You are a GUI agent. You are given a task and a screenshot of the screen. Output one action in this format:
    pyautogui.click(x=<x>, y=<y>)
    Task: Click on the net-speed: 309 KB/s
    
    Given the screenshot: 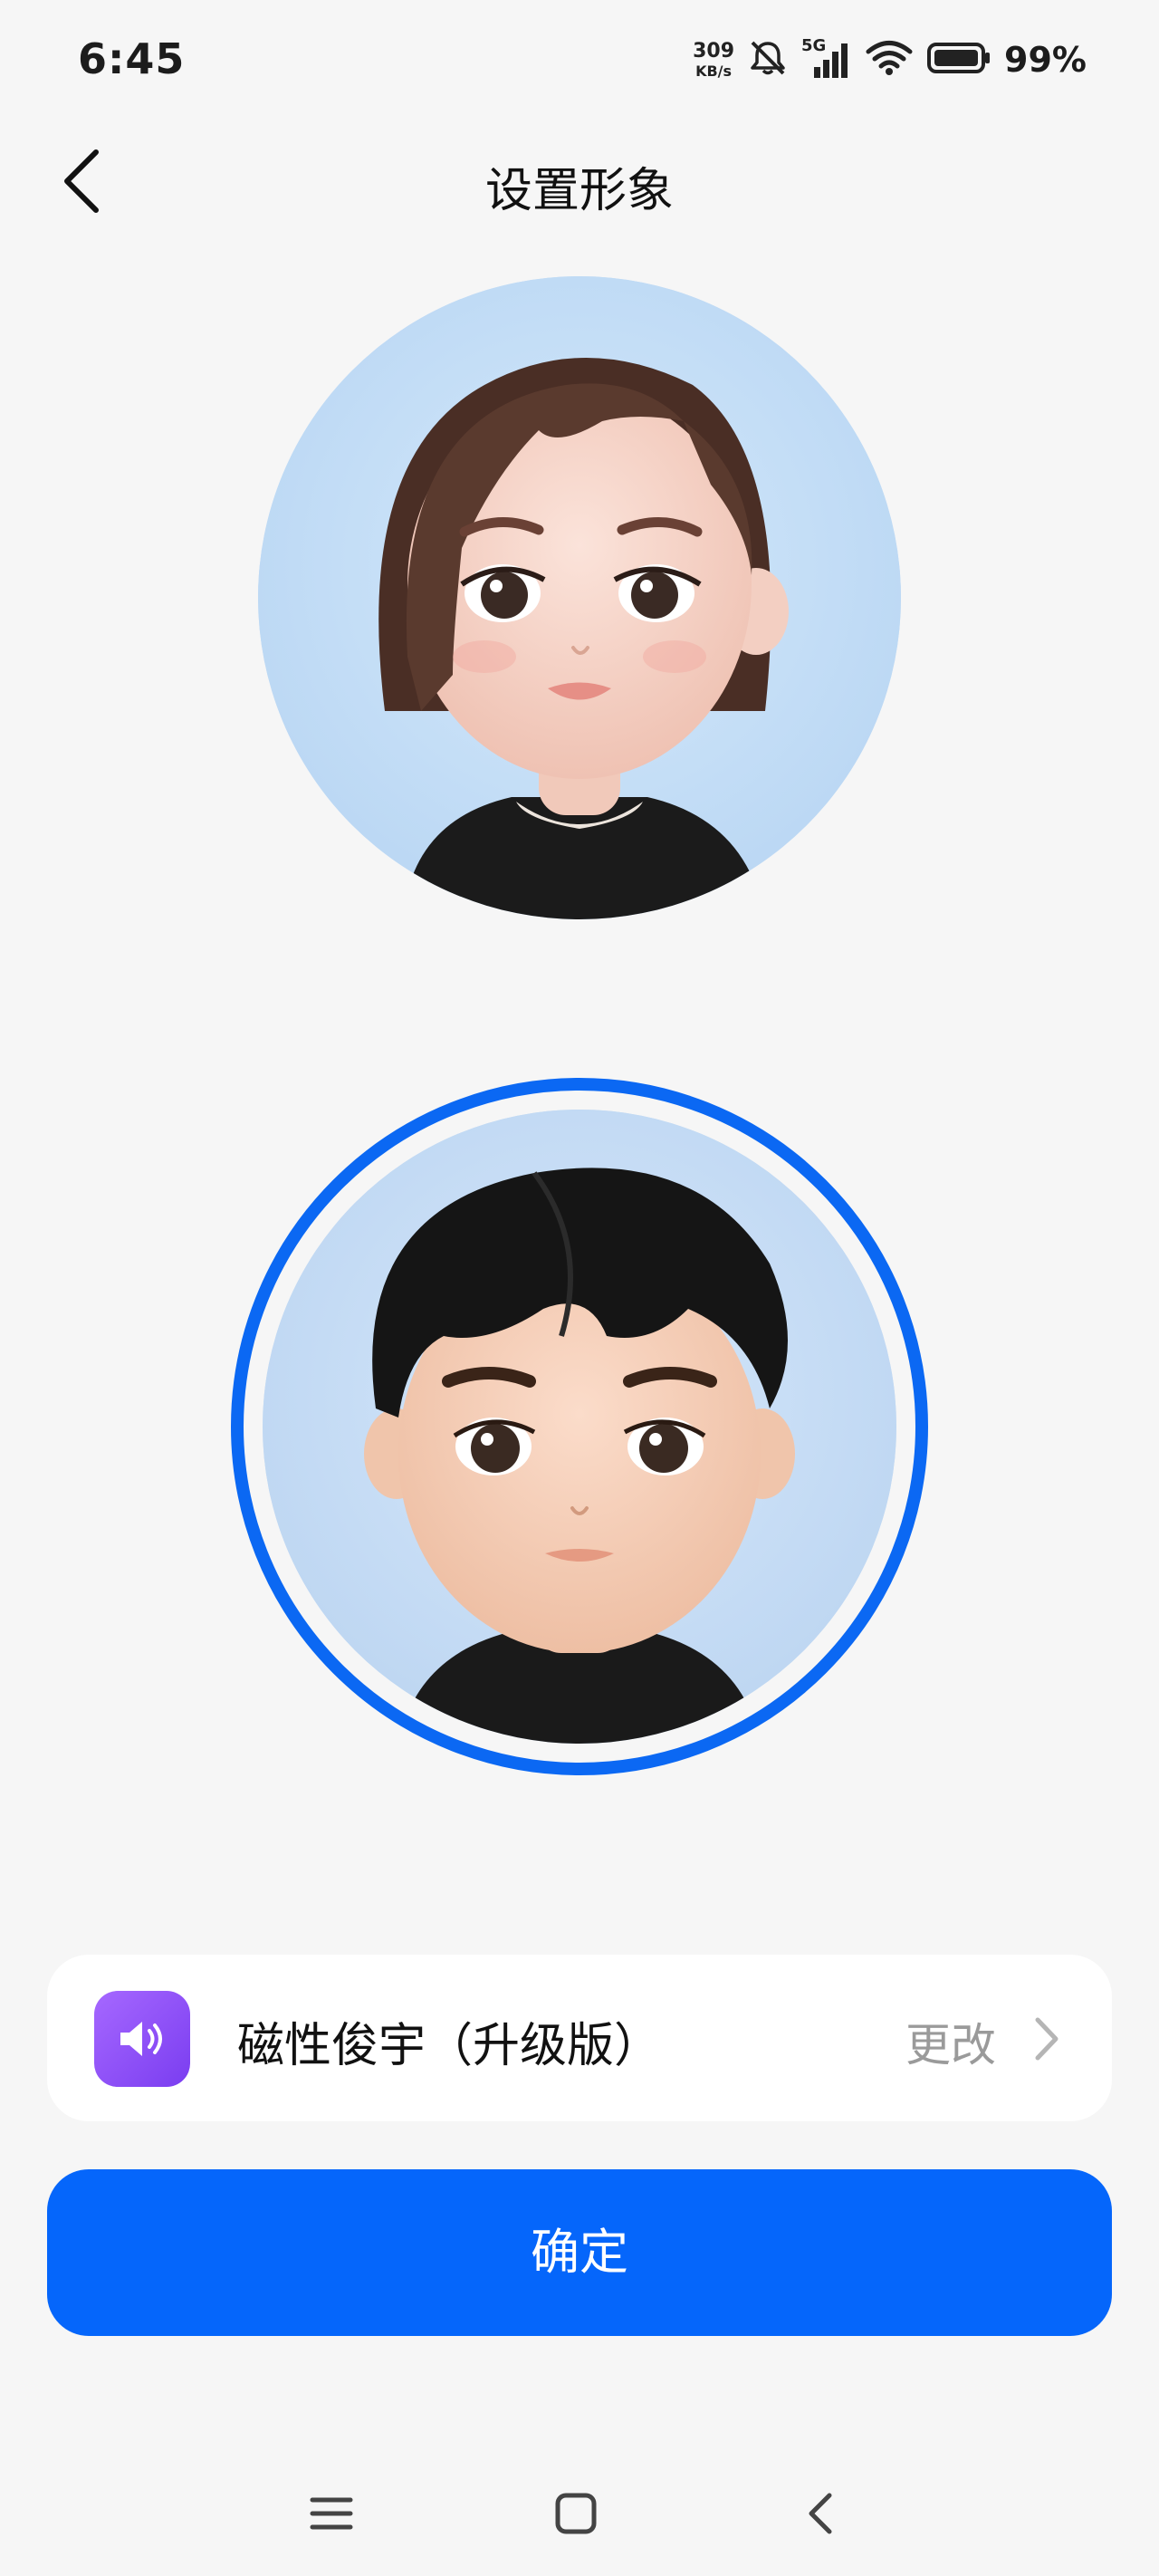 What is the action you would take?
    pyautogui.click(x=714, y=59)
    